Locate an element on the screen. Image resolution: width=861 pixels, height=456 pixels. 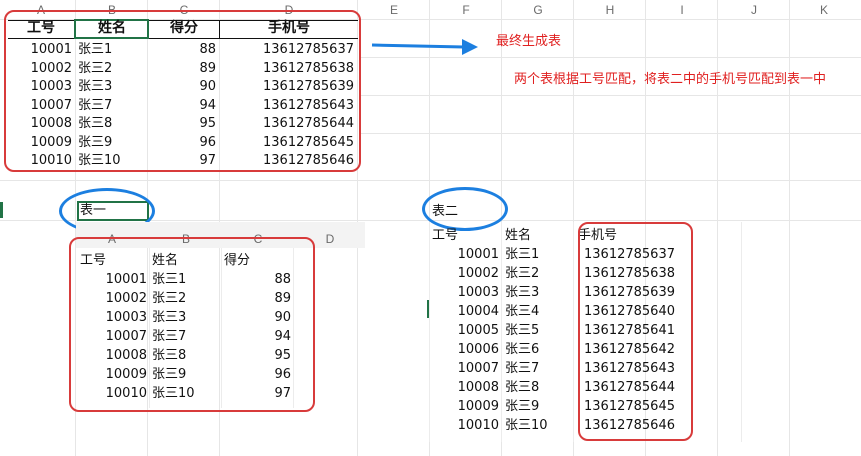
t2-cell-id: 10006 is located at coordinates (464, 349).